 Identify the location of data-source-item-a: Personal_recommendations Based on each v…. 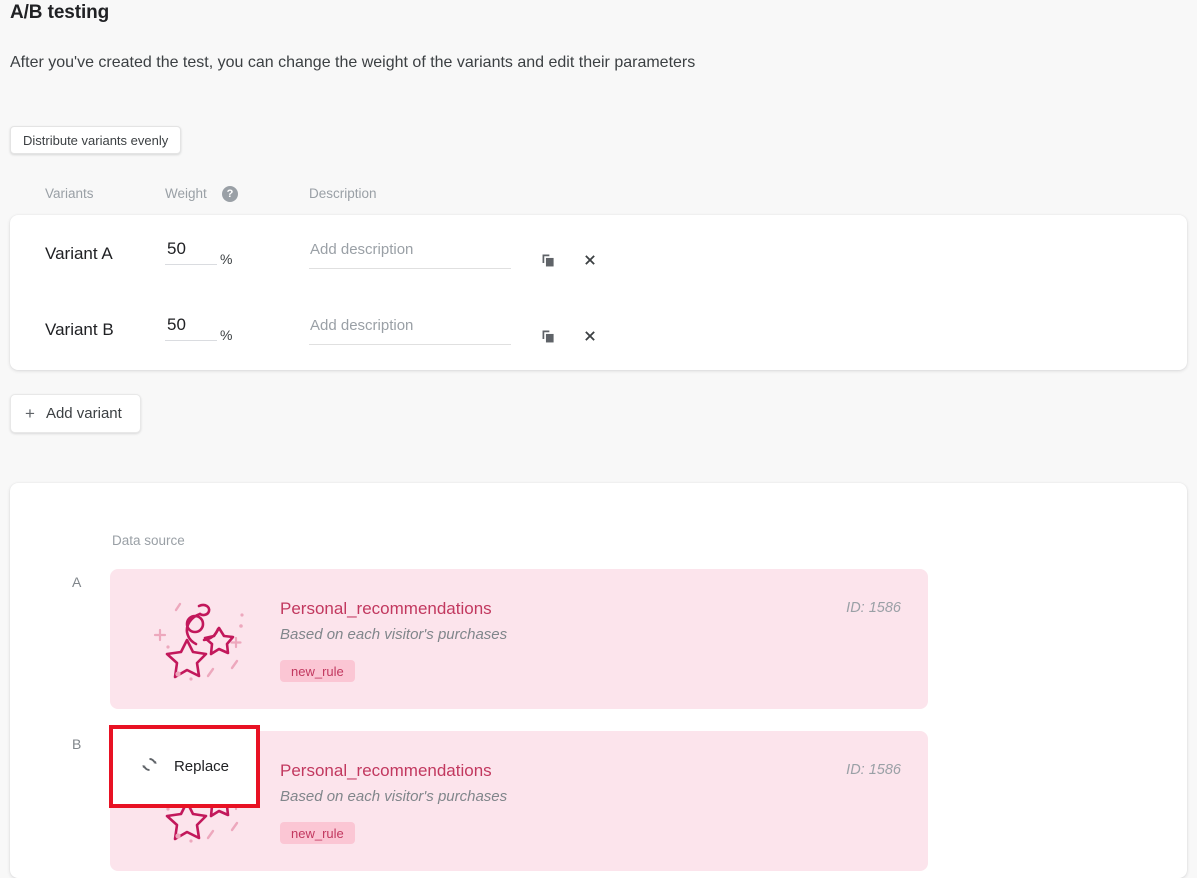
(519, 639).